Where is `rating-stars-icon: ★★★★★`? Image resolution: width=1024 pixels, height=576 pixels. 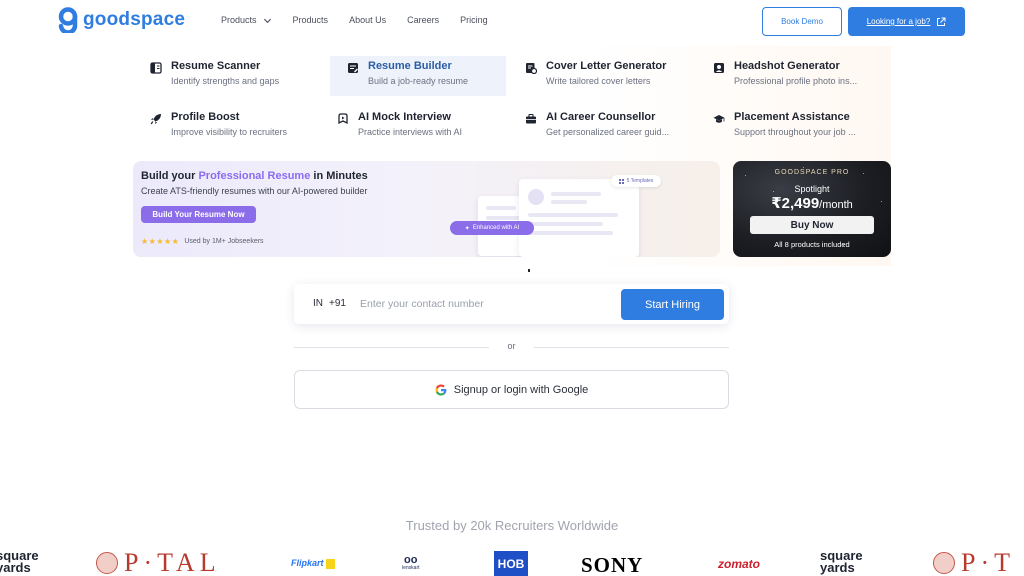 rating-stars-icon: ★★★★★ is located at coordinates (160, 241).